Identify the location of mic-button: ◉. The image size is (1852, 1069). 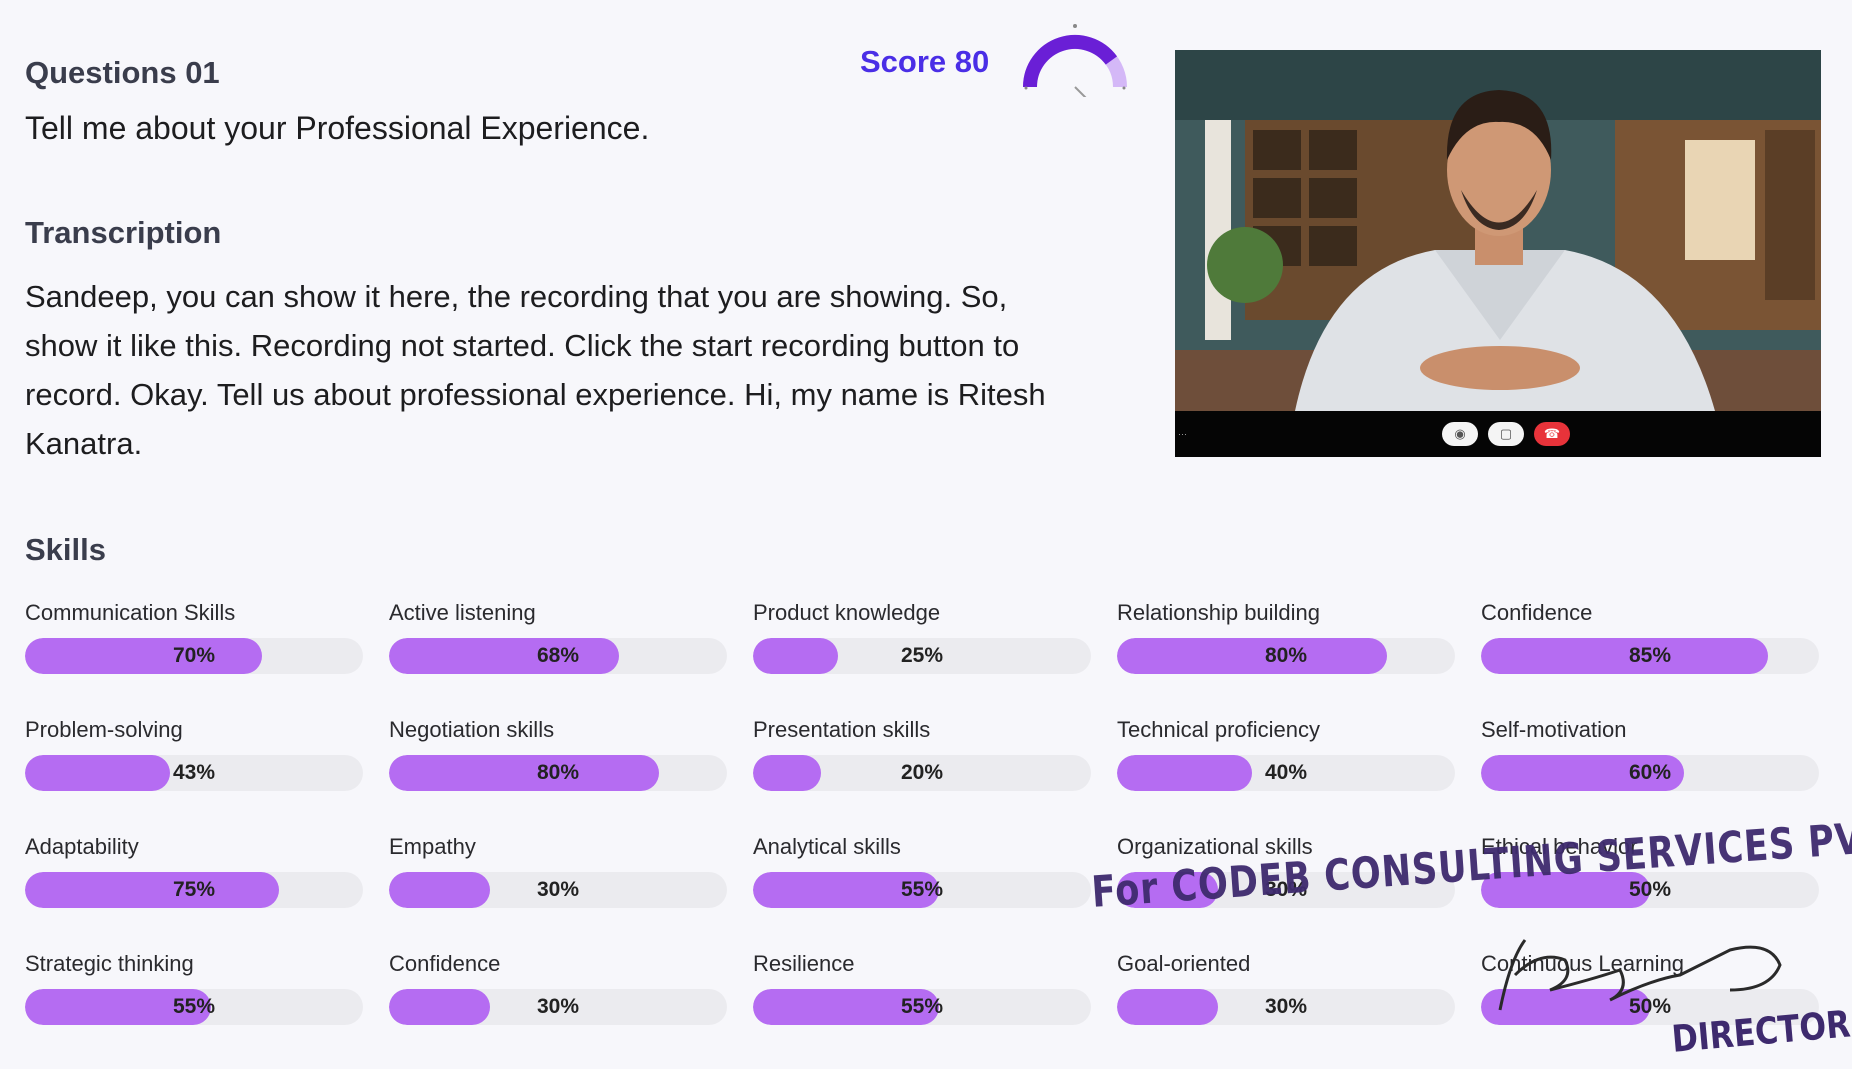
(1460, 434).